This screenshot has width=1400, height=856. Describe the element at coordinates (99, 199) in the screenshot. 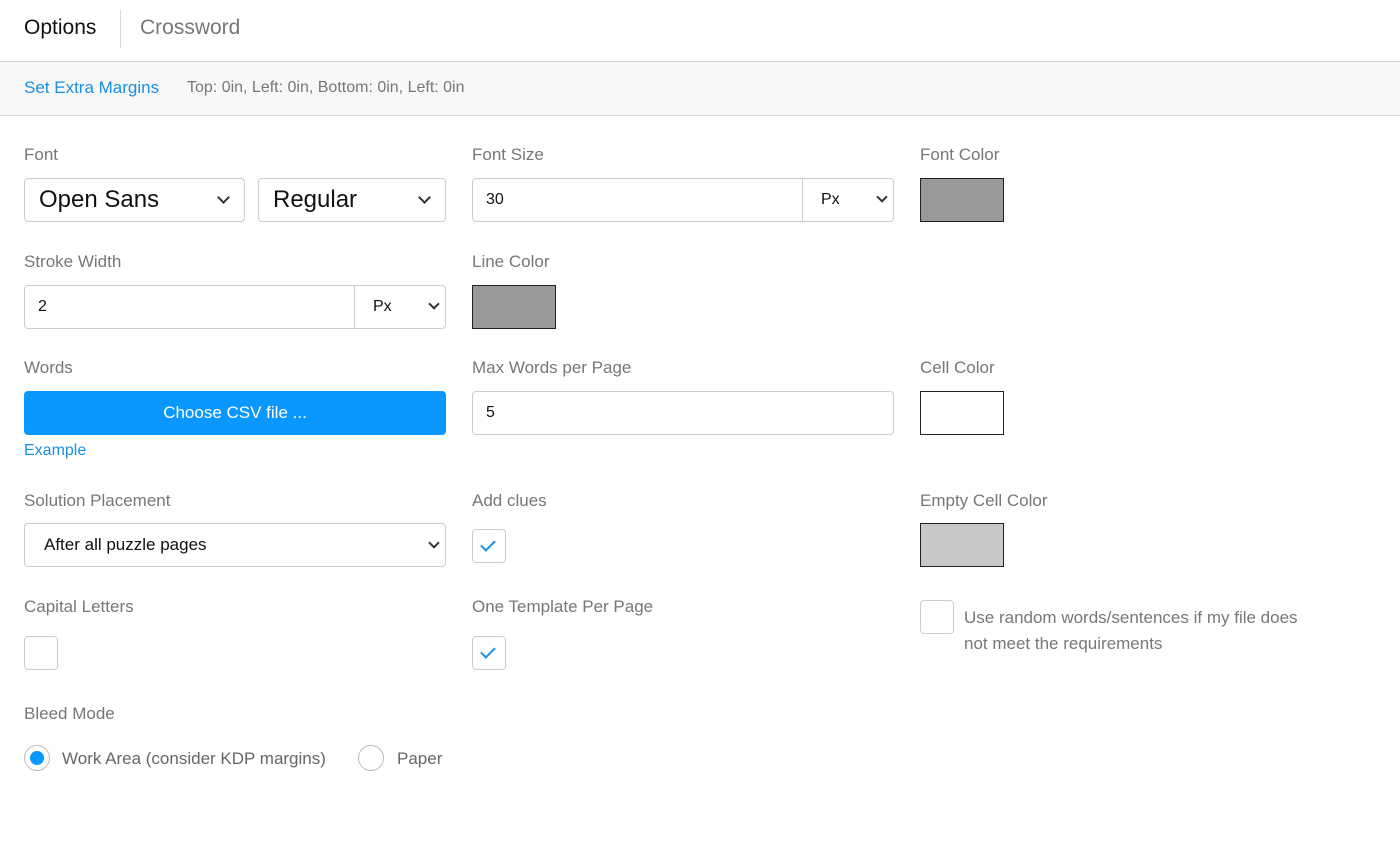

I see `font-family-value: Open Sans` at that location.